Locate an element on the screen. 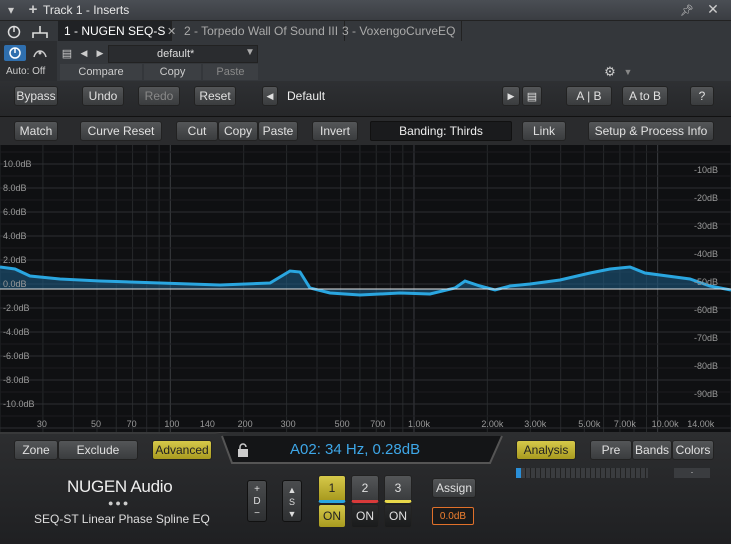 The image size is (731, 544). tab-torpedo: 2 - Torpedo Wall Of Sound III is located at coordinates (262, 31).